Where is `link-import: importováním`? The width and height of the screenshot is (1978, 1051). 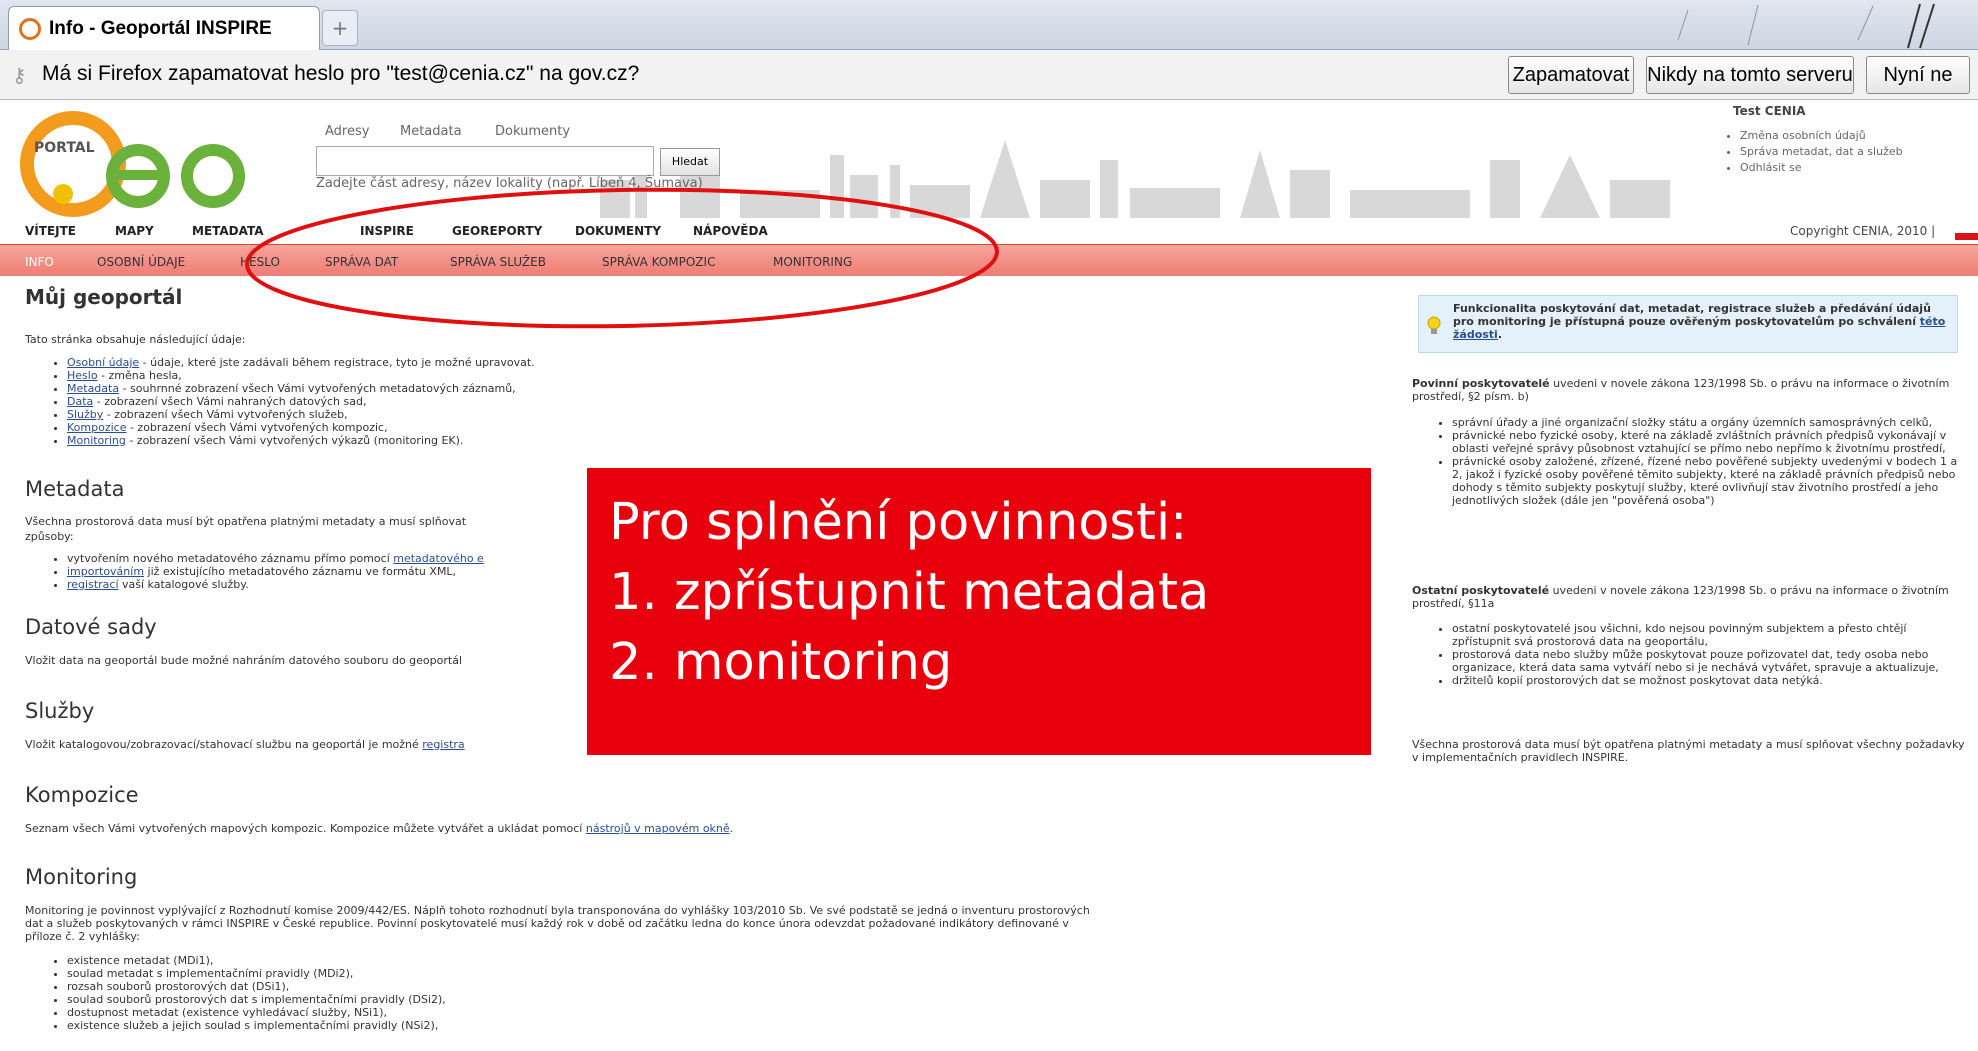 link-import: importováním is located at coordinates (105, 571).